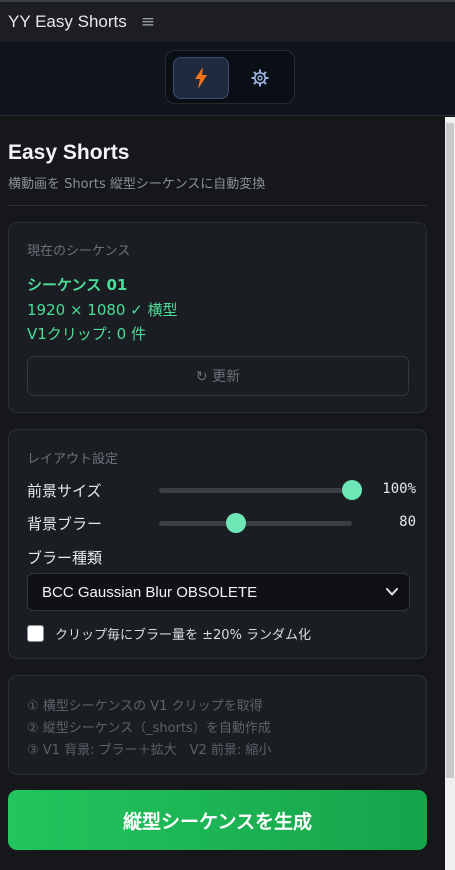 This screenshot has width=455, height=870. Describe the element at coordinates (65, 558) in the screenshot. I see `blur-type-label: ブラー種類` at that location.